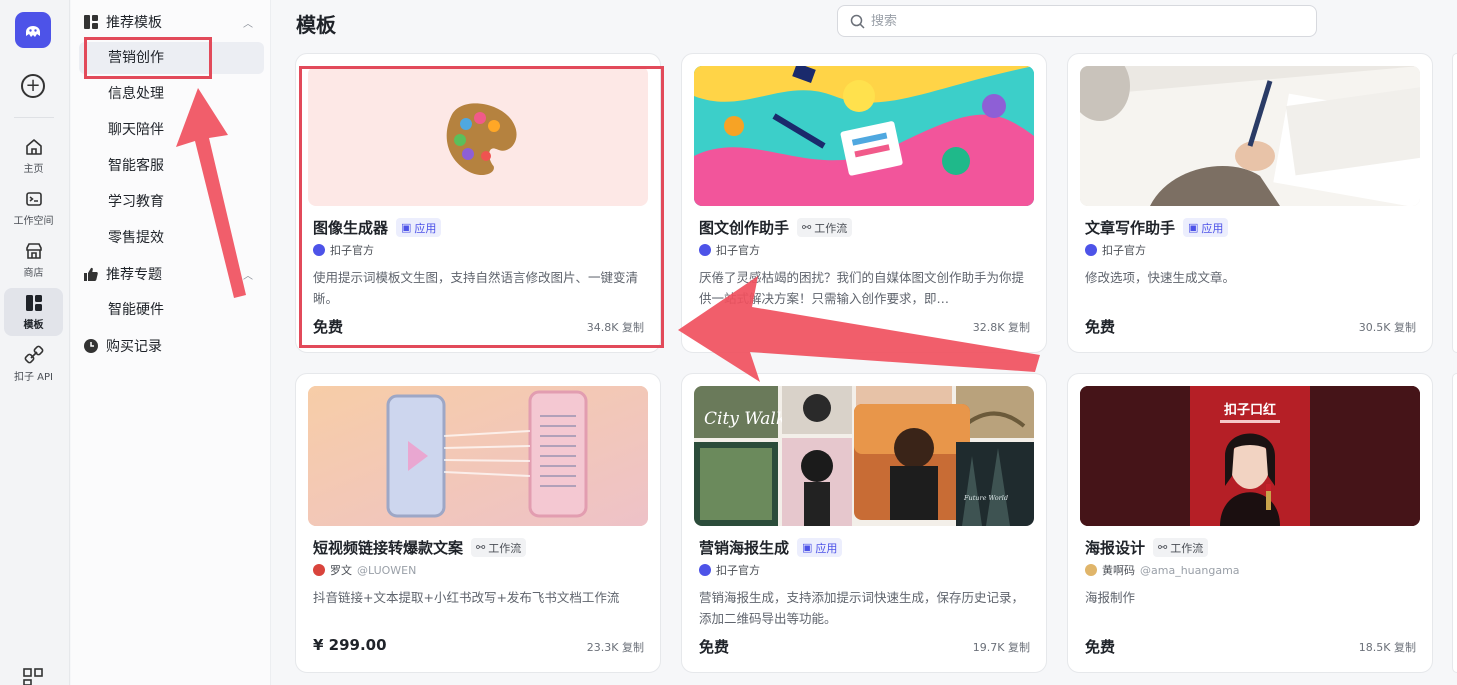 The height and width of the screenshot is (685, 1457). I want to click on search-input, so click(1081, 21).